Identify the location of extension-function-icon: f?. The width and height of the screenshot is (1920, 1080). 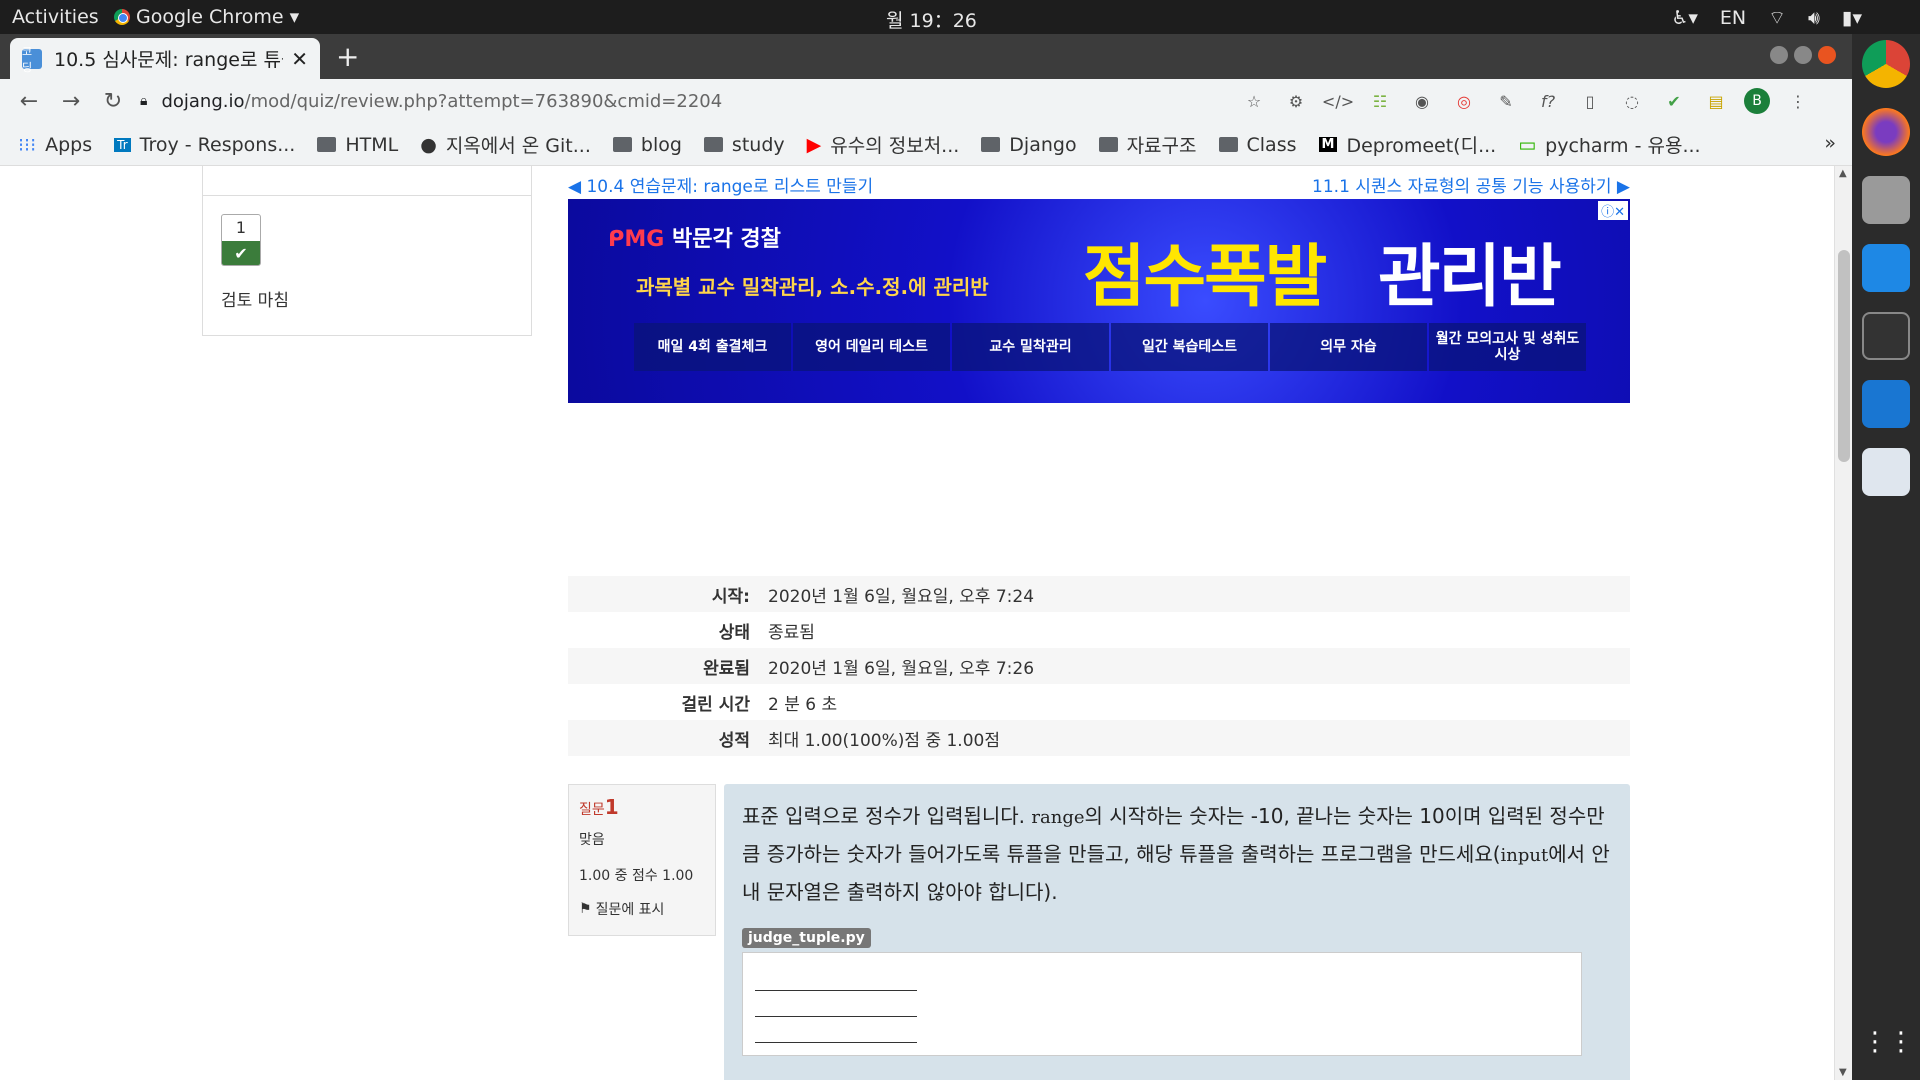
(1548, 101).